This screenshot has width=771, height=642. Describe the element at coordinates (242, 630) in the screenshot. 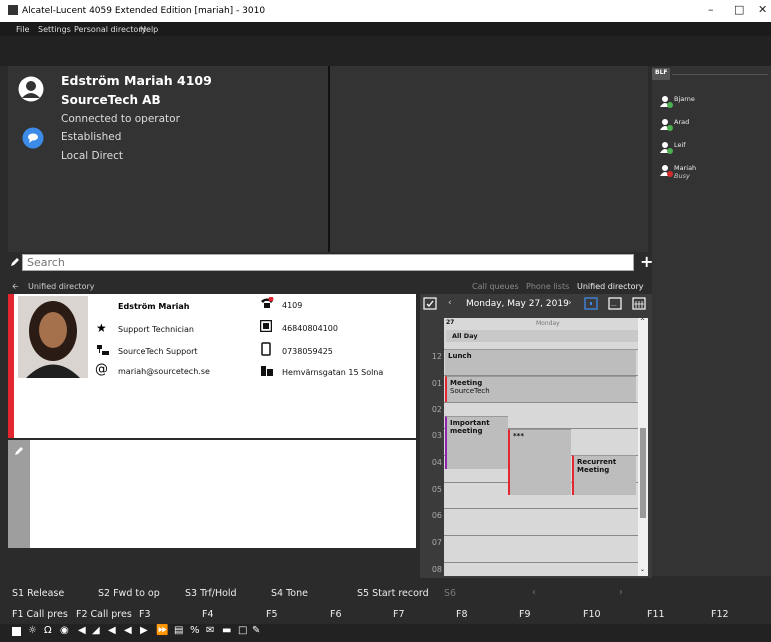

I see `print-icon: □` at that location.